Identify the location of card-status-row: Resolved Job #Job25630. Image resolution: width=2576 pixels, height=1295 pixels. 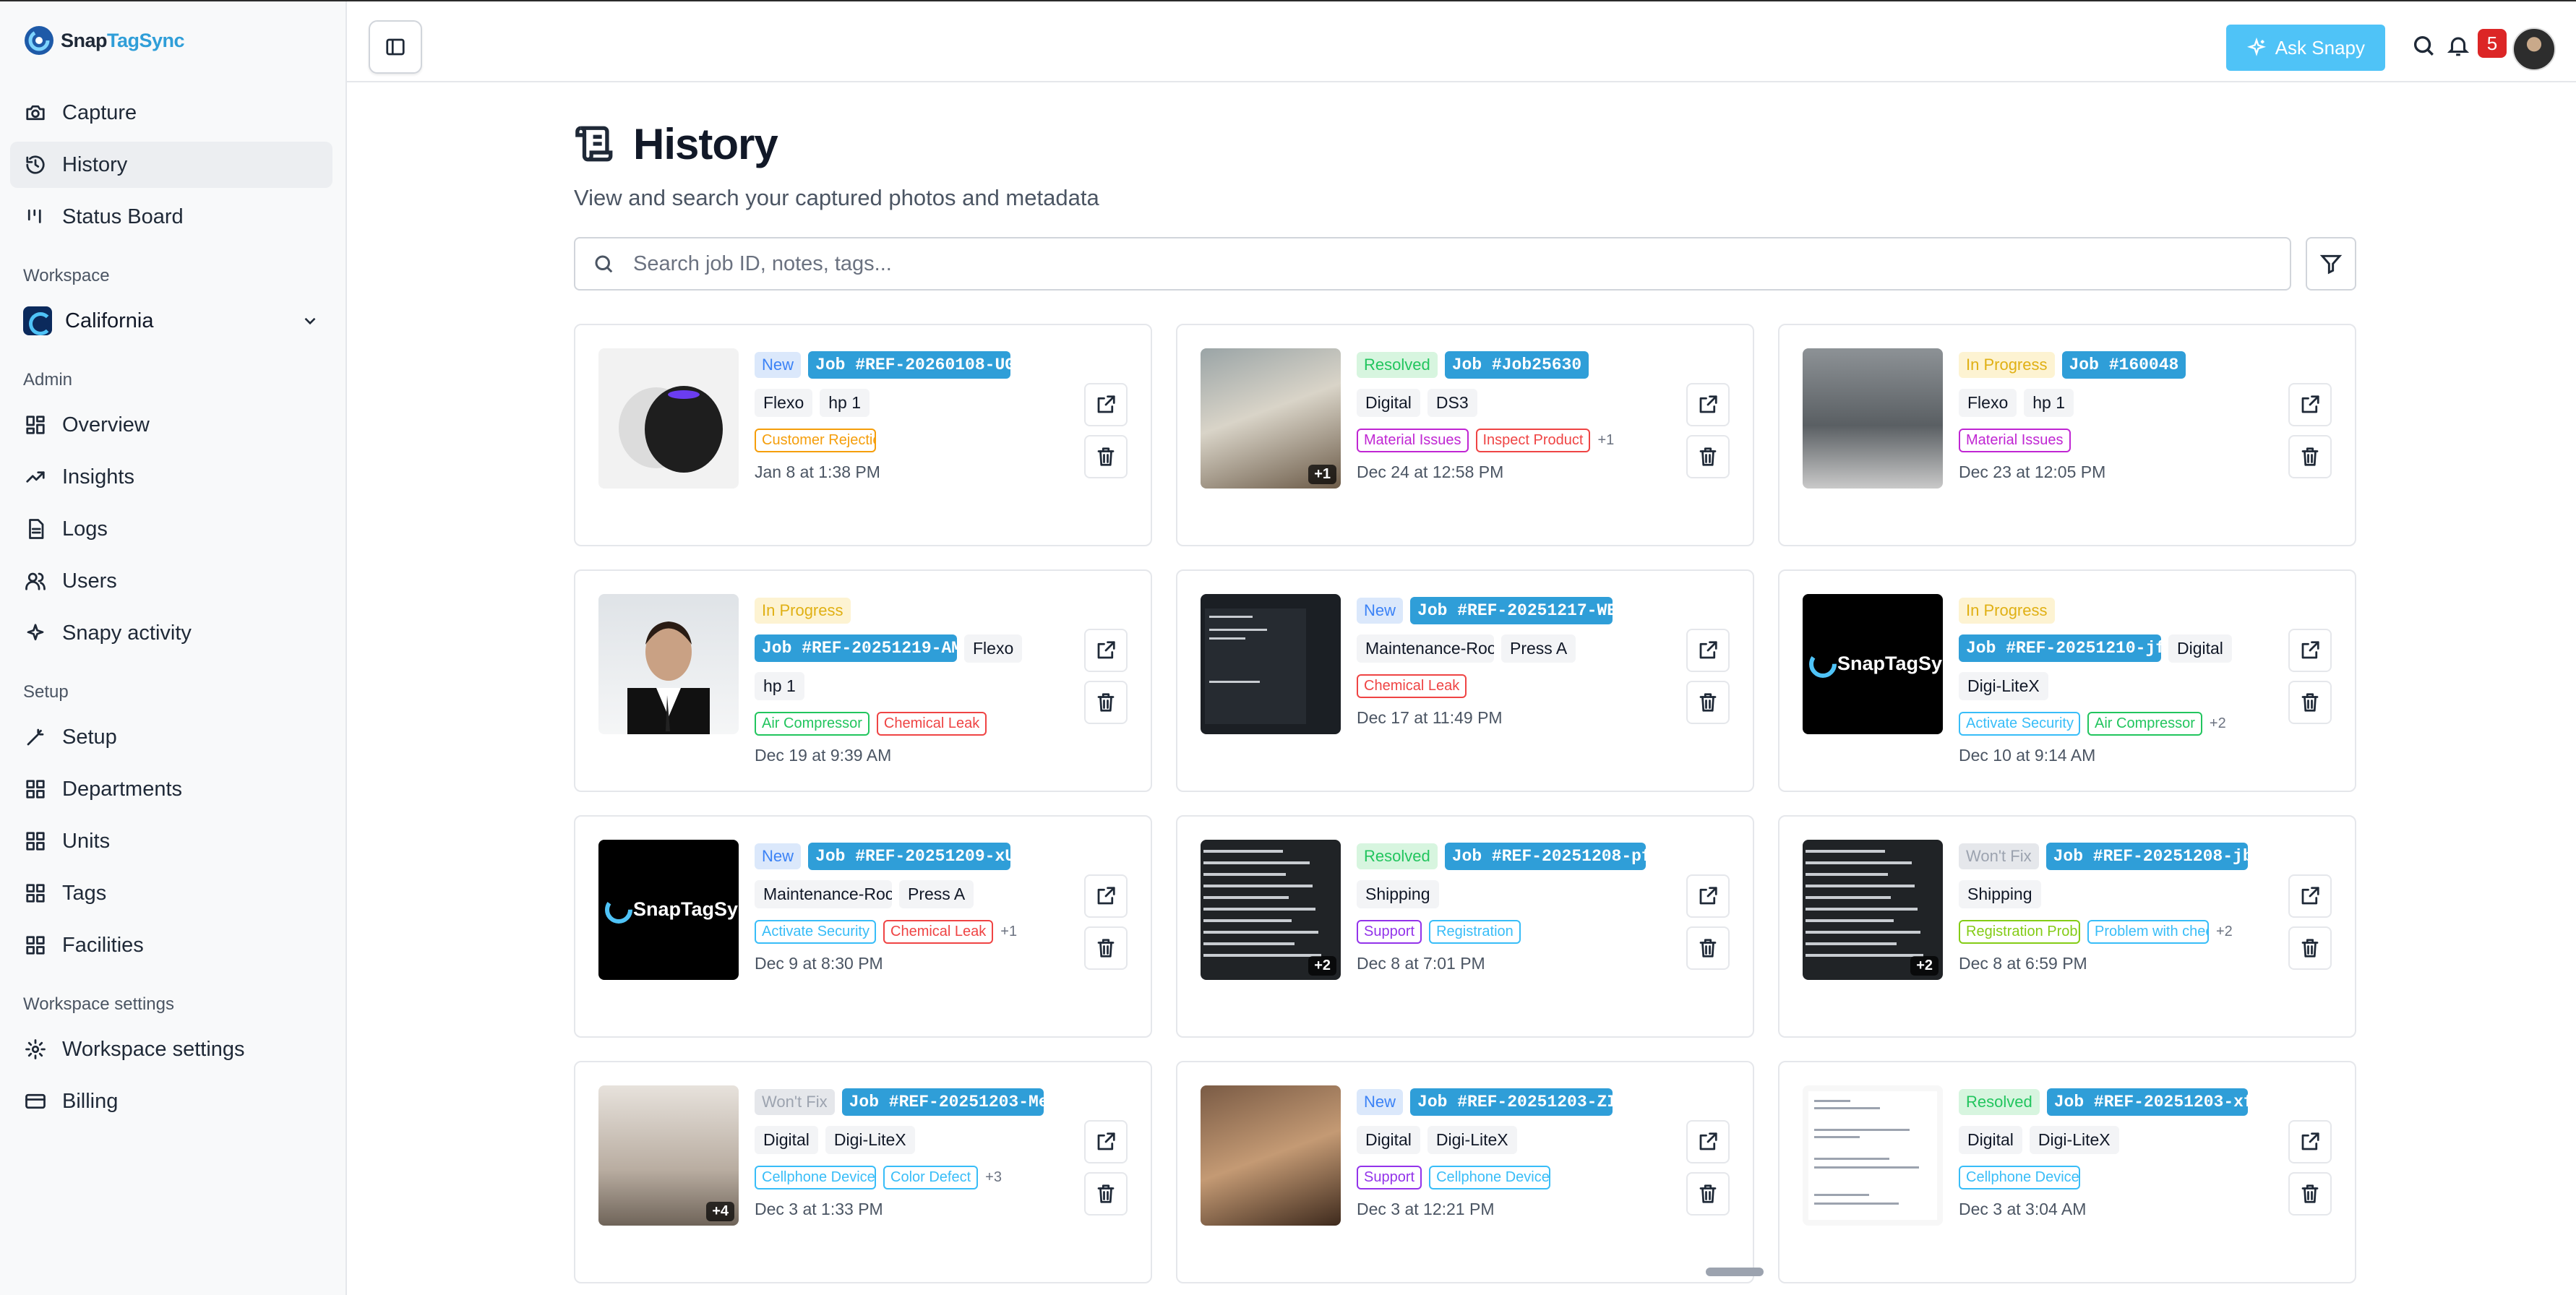
(1502, 365).